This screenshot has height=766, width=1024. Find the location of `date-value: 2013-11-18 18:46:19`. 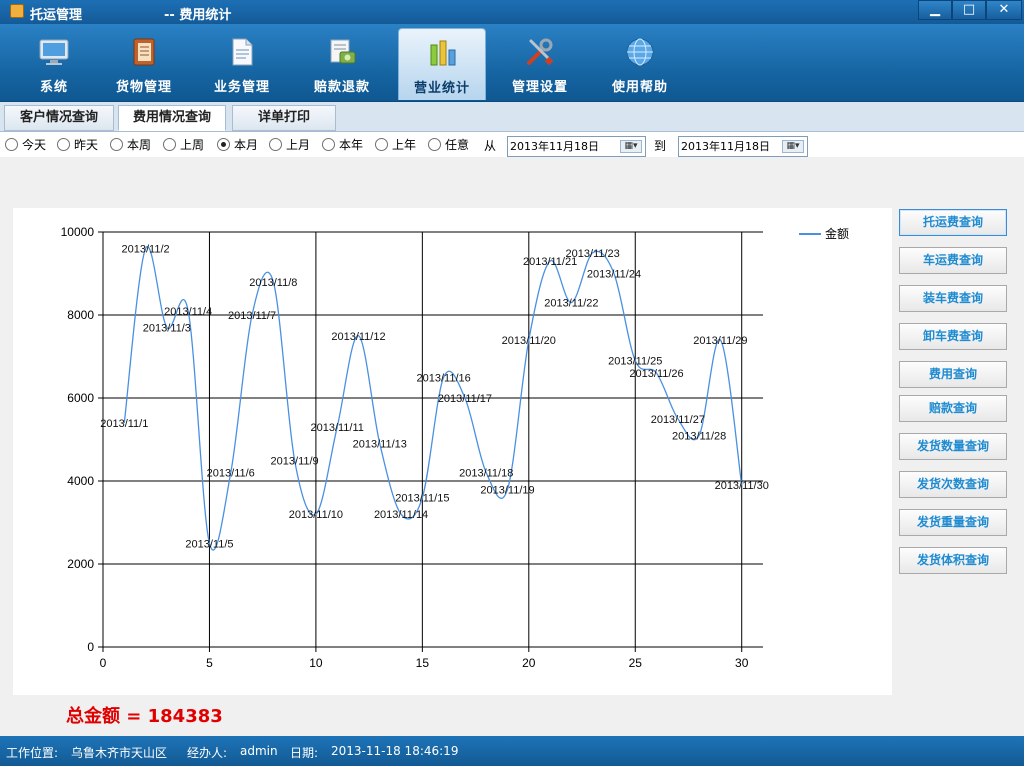

date-value: 2013-11-18 18:46:19 is located at coordinates (395, 751).